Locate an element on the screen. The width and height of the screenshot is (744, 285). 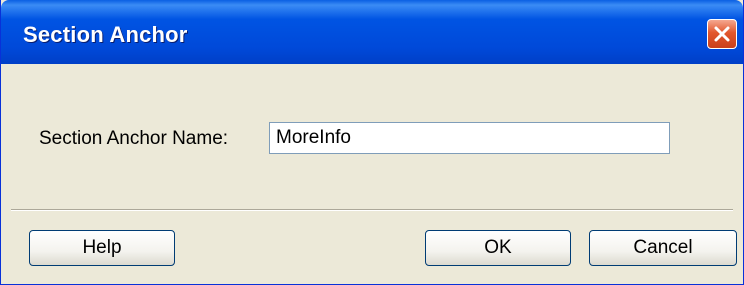
divider is located at coordinates (372, 210).